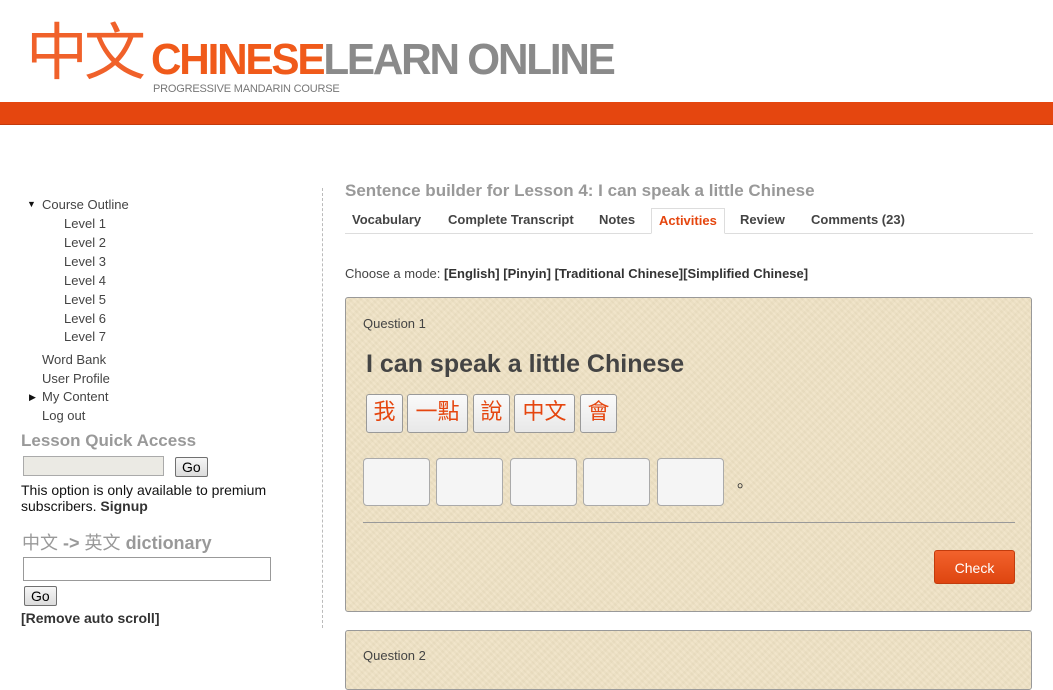 This screenshot has width=1053, height=690. I want to click on check-button: Check, so click(974, 567).